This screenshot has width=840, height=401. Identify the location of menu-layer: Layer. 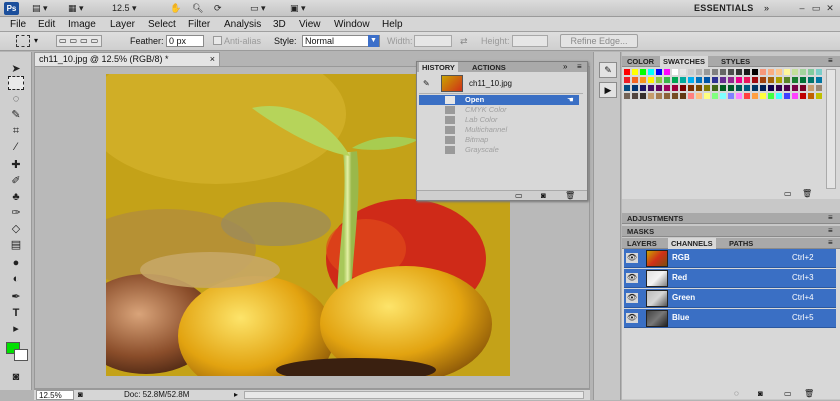
(122, 24).